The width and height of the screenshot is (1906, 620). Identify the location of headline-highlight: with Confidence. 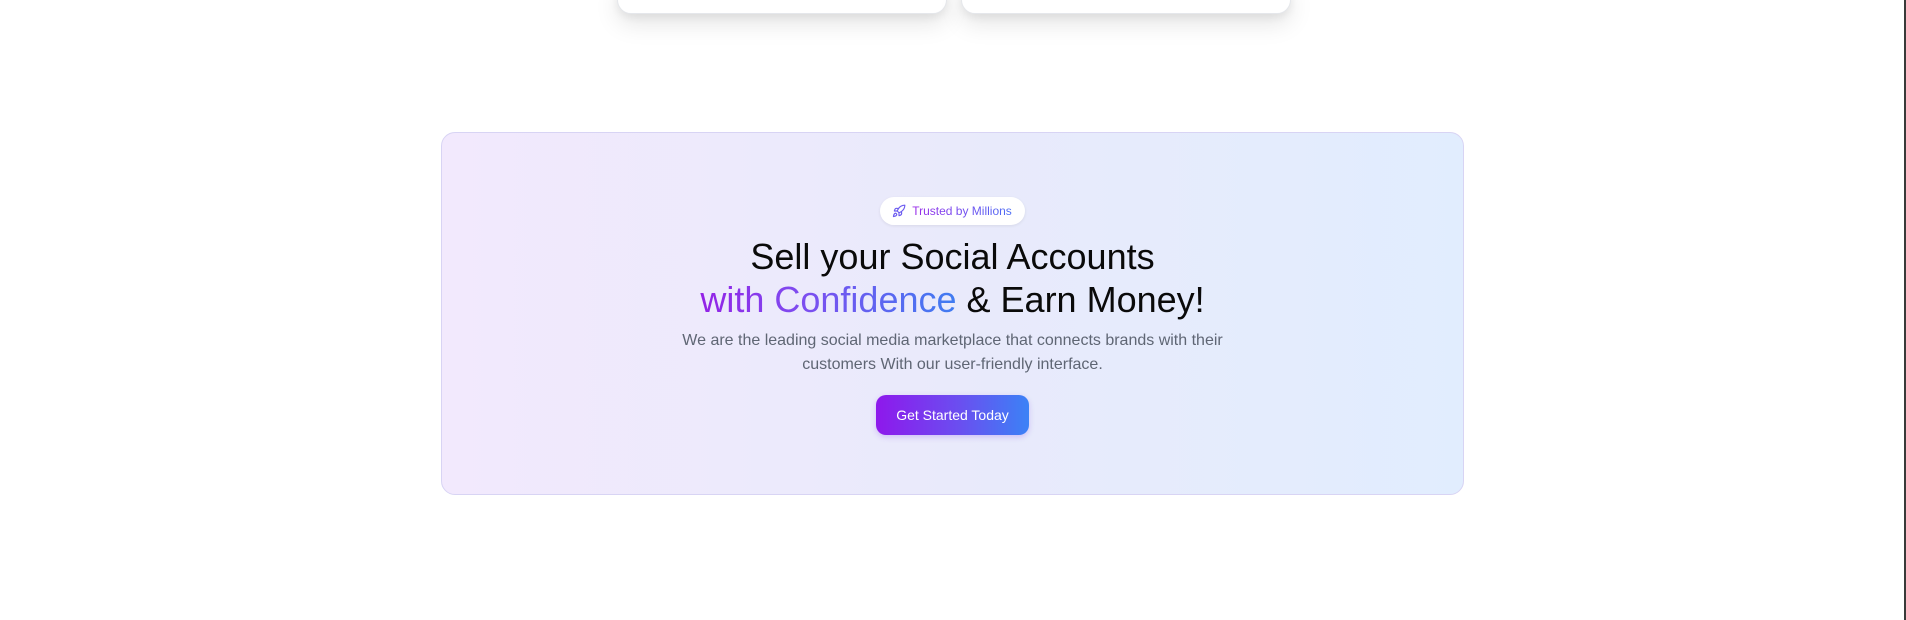
(828, 299).